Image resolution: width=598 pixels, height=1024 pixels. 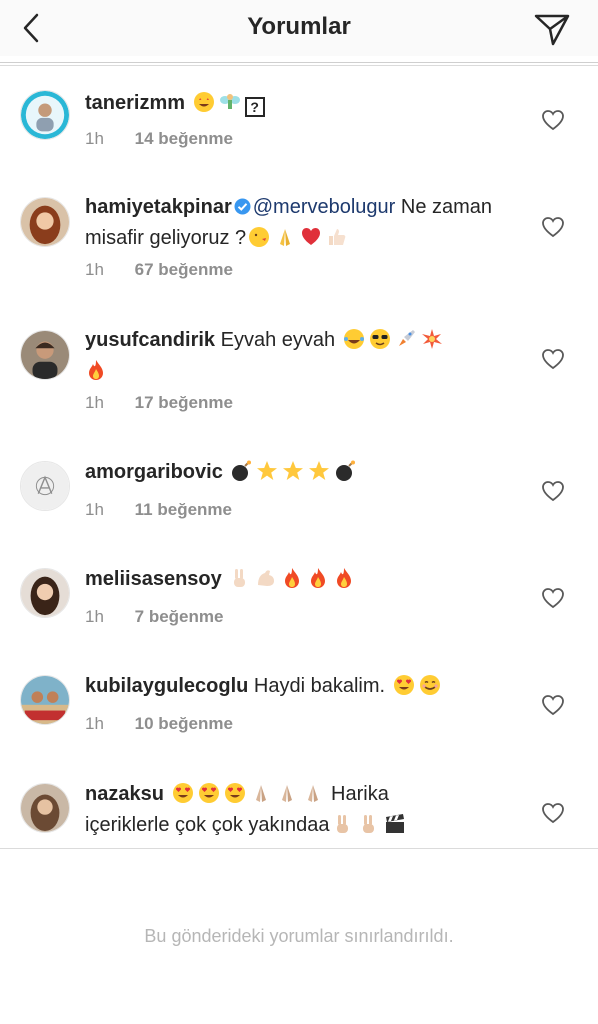 I want to click on comment-text-continued: içeriklerle çok çok yakındaa, so click(x=207, y=825).